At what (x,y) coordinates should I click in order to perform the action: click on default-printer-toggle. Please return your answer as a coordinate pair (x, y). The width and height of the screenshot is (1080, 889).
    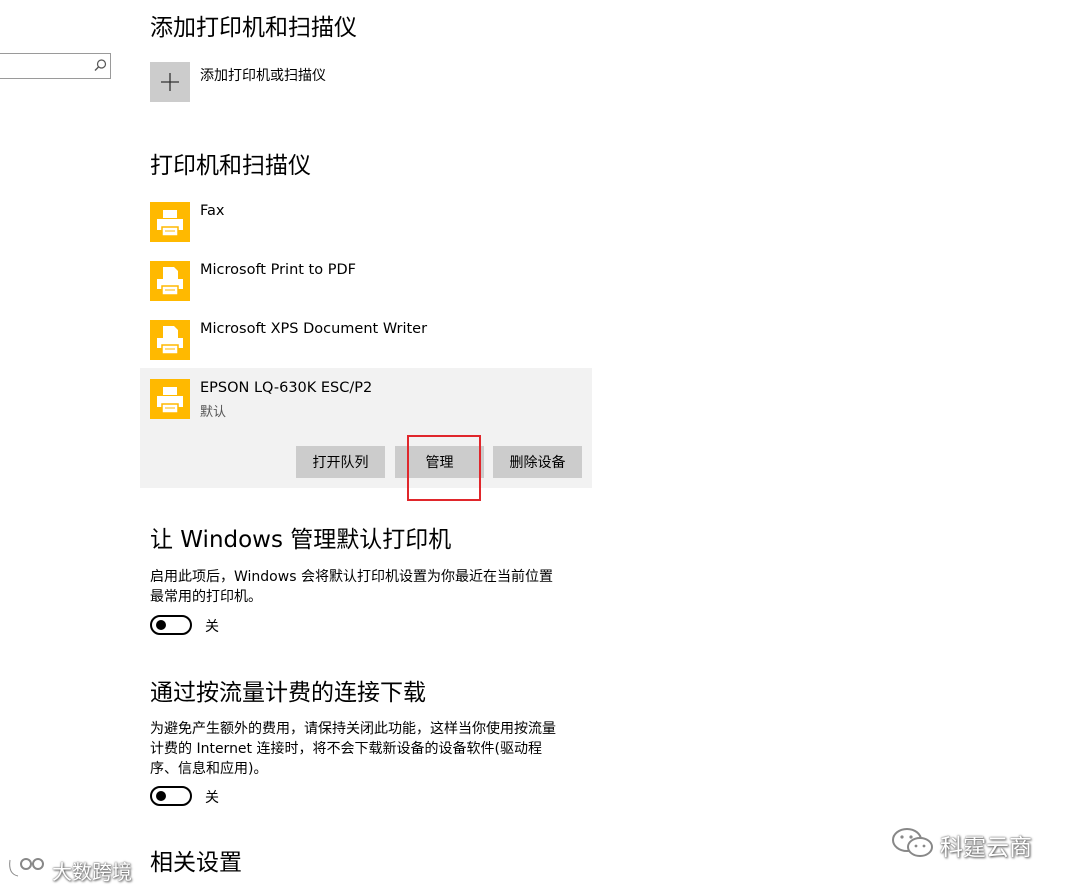
    Looking at the image, I should click on (171, 625).